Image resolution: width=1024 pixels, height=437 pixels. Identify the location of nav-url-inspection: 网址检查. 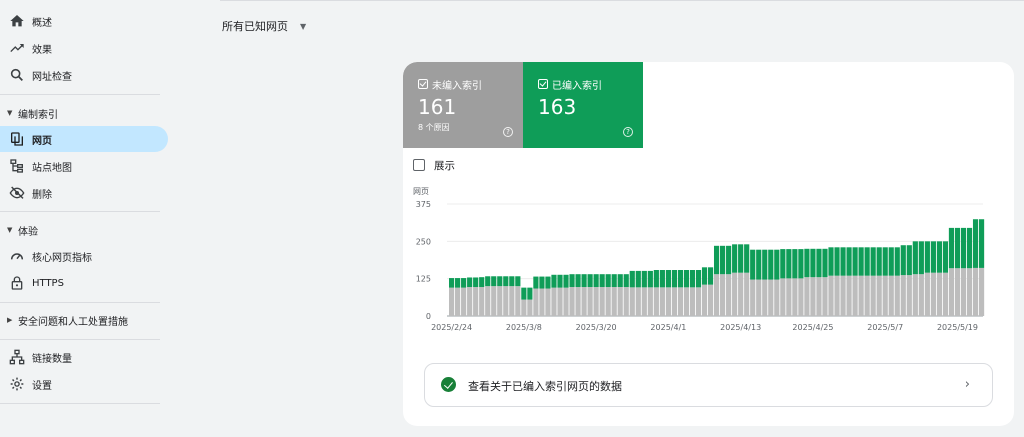
(84, 75).